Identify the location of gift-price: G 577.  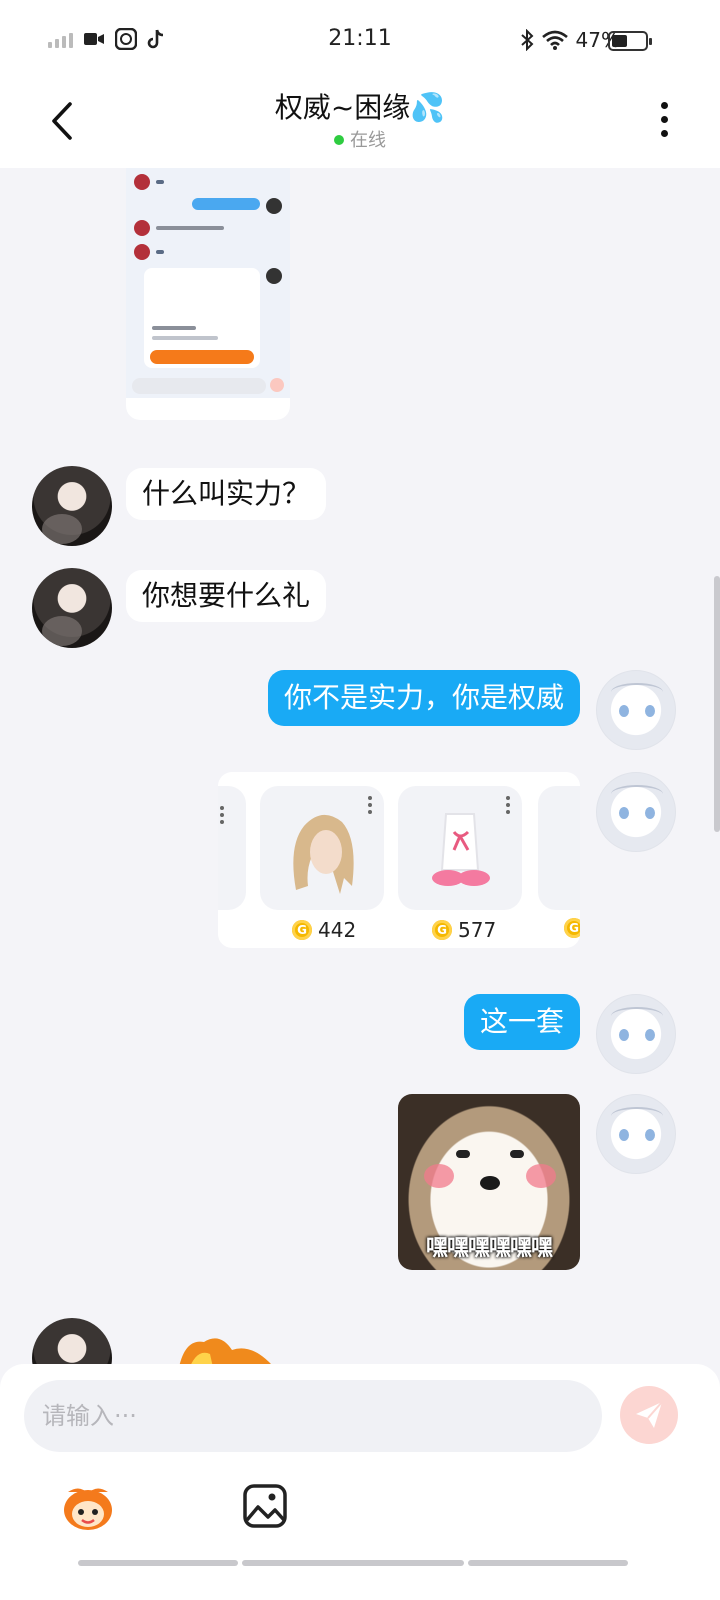
(464, 930).